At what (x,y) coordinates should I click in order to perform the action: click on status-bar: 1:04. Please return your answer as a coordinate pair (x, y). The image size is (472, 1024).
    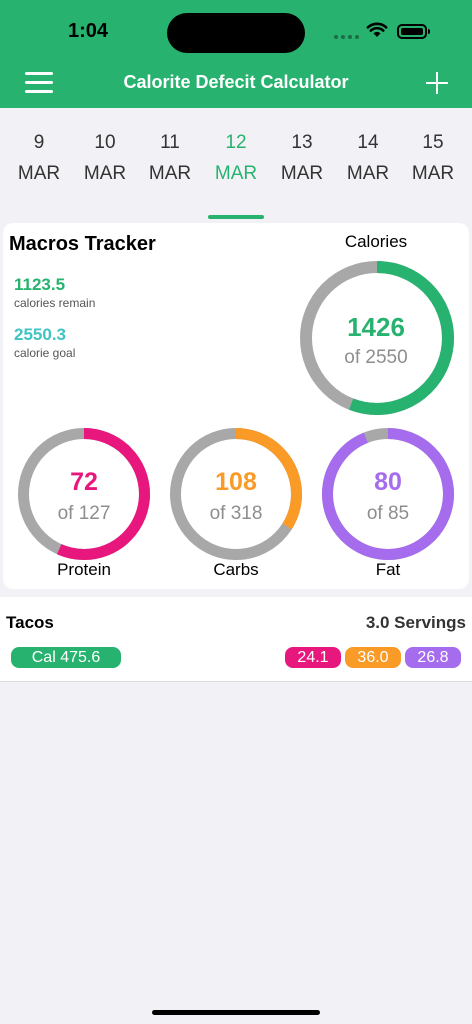
    Looking at the image, I should click on (236, 31).